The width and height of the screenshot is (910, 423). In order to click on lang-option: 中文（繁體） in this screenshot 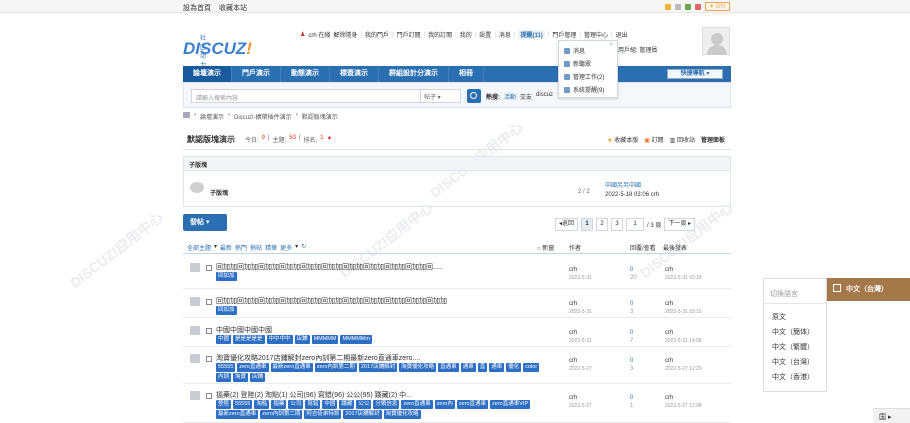, I will do `click(793, 347)`.